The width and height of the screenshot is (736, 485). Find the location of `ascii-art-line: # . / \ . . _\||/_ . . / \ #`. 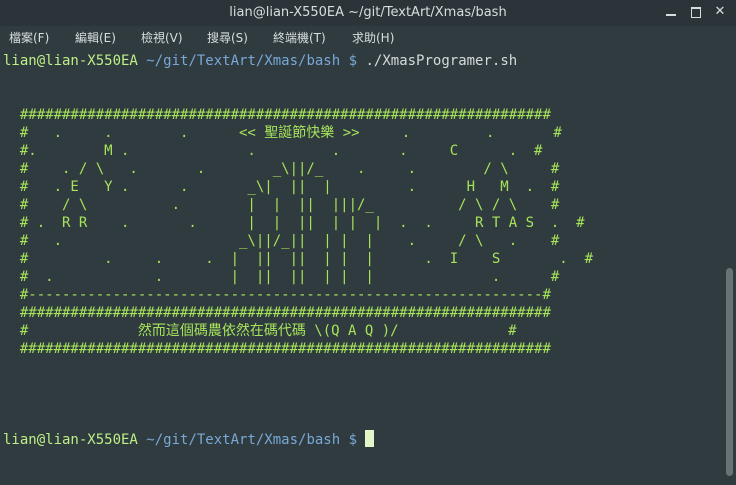

ascii-art-line: # . / \ . . _\||/_ . . / \ # is located at coordinates (289, 169).